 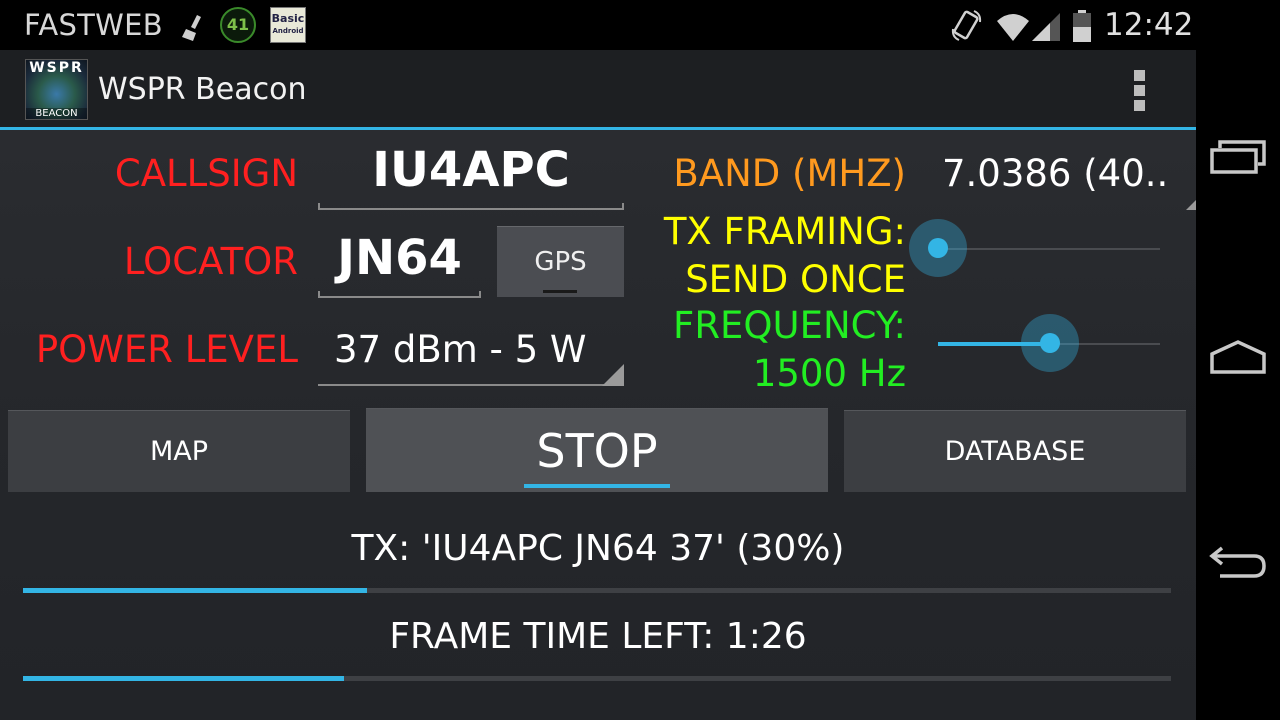 What do you see at coordinates (784, 231) in the screenshot?
I see `tx-framing-title: TX FRAMING:` at bounding box center [784, 231].